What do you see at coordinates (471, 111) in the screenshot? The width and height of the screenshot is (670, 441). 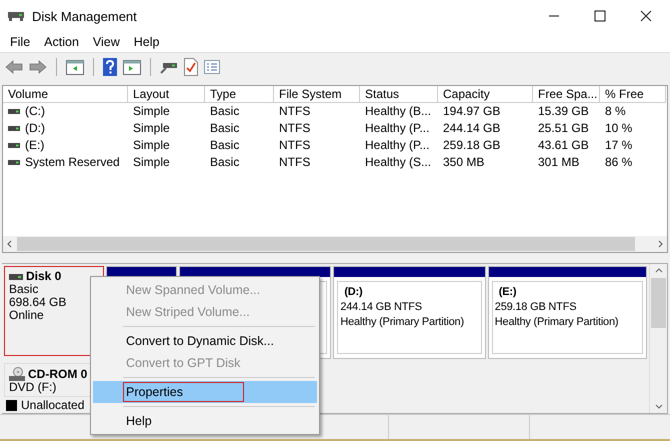 I see `table-cell: 194.97 GB` at bounding box center [471, 111].